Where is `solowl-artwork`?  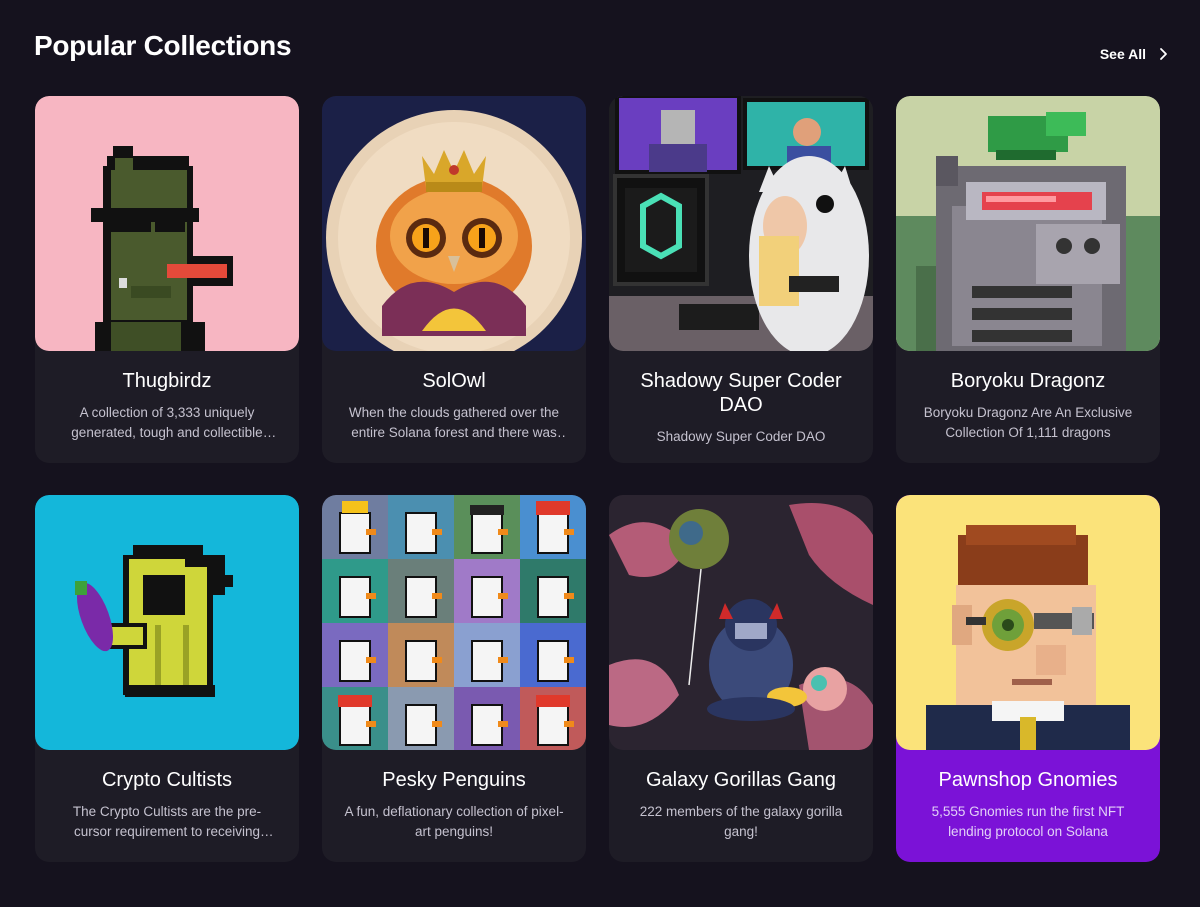
solowl-artwork is located at coordinates (454, 223).